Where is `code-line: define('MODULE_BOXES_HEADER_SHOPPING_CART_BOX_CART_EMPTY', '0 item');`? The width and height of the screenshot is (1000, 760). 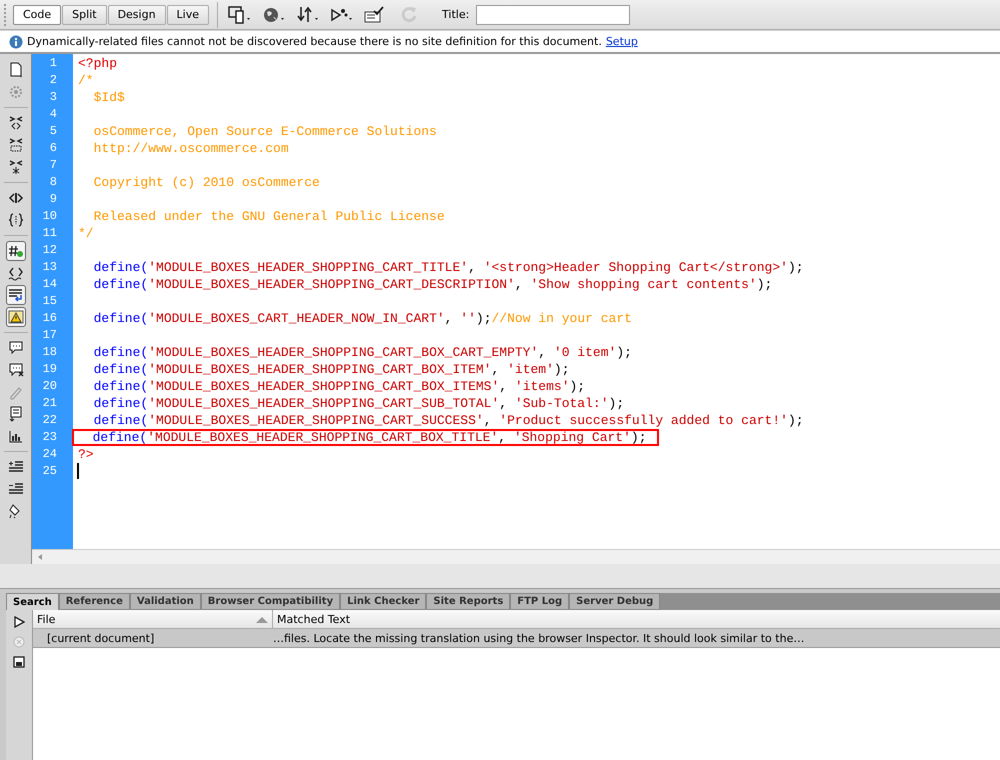 code-line: define('MODULE_BOXES_HEADER_SHOPPING_CART_BOX_CART_EMPTY', '0 item'); is located at coordinates (362, 352).